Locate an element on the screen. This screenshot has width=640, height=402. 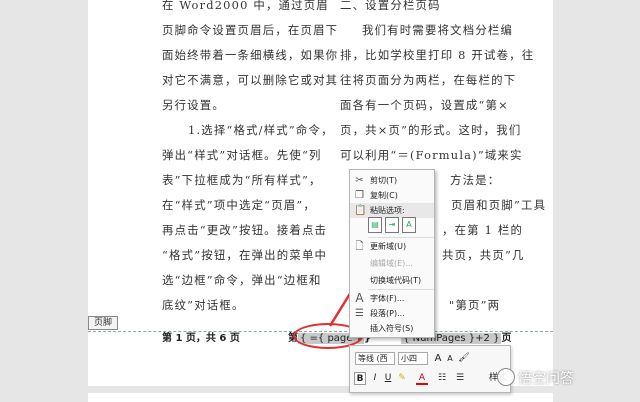
format-painter-icon: 🖌 is located at coordinates (464, 358).